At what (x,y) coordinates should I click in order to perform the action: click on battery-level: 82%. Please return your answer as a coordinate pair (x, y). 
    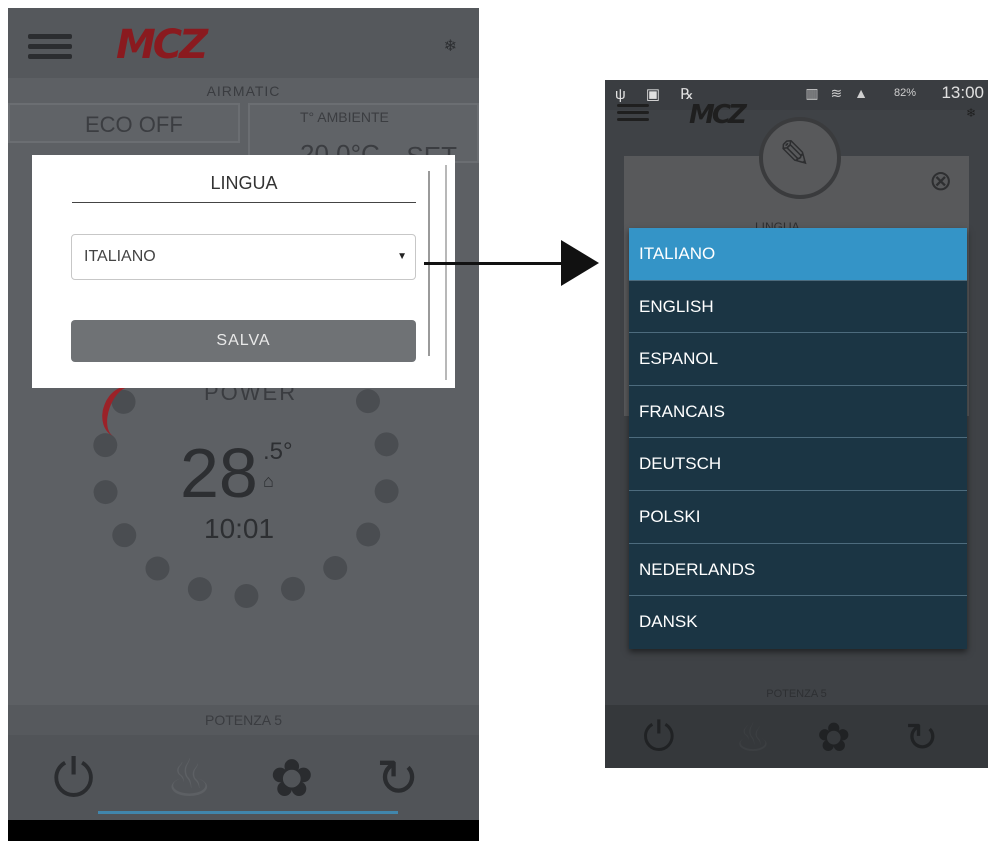
    Looking at the image, I should click on (904, 93).